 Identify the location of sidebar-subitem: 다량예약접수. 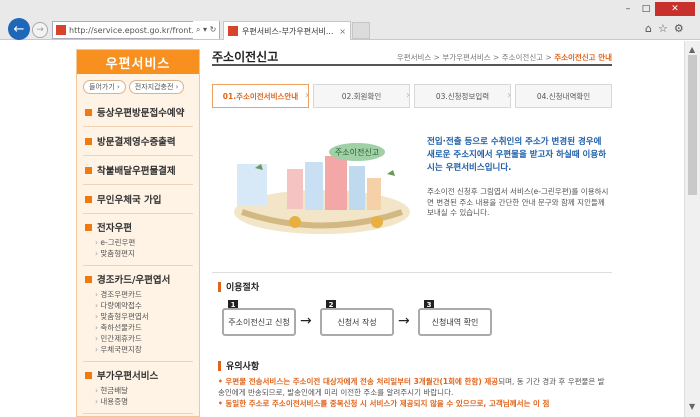
(144, 305).